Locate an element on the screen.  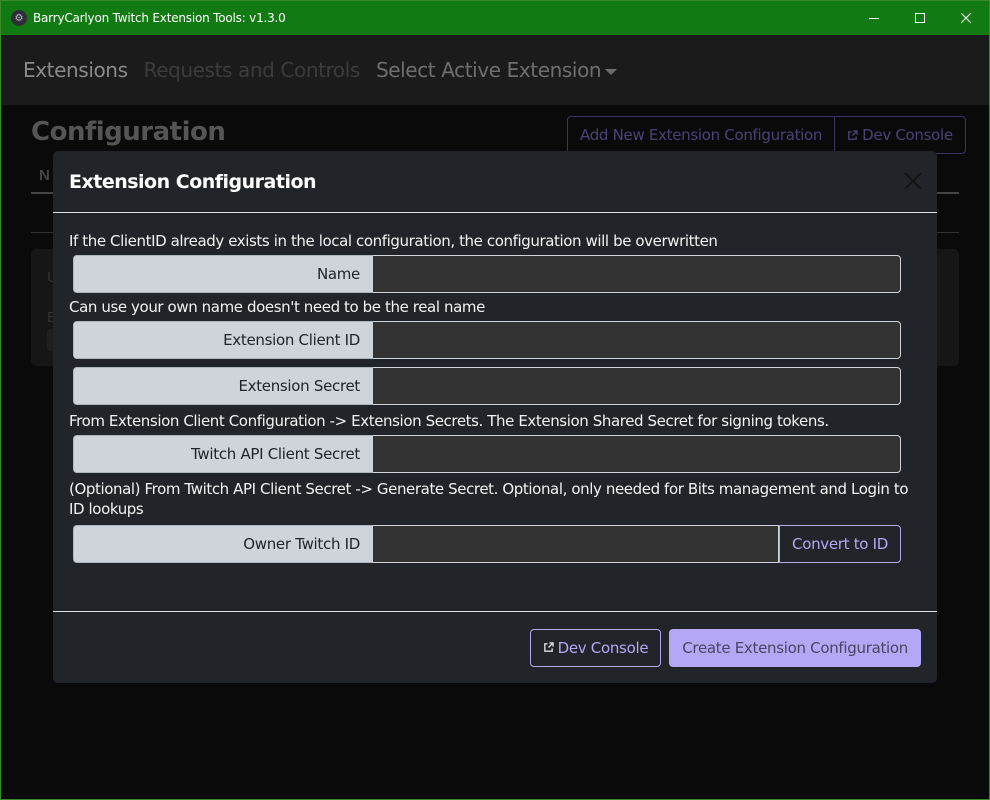
owner-id-input is located at coordinates (576, 544).